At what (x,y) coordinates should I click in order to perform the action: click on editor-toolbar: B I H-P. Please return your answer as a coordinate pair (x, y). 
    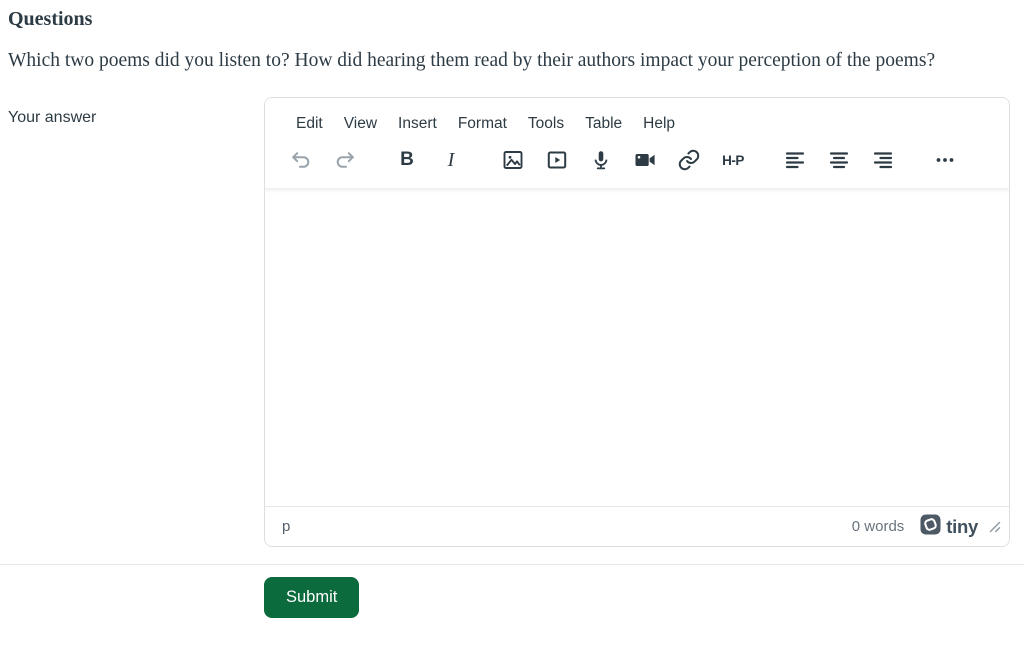
    Looking at the image, I should click on (637, 163).